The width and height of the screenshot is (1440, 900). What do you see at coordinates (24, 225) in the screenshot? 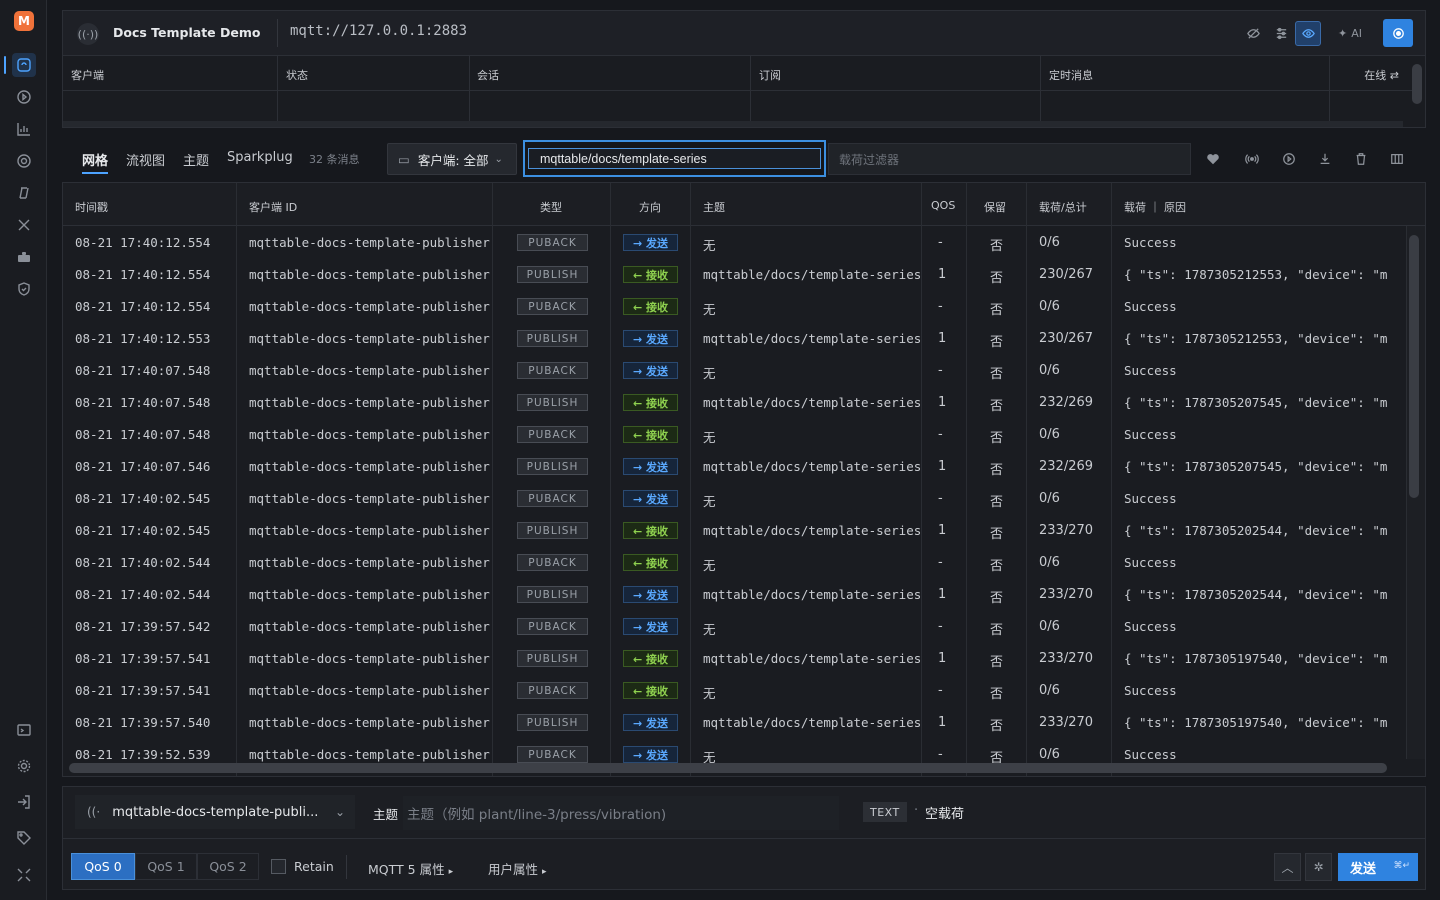
I see `tools-icon` at bounding box center [24, 225].